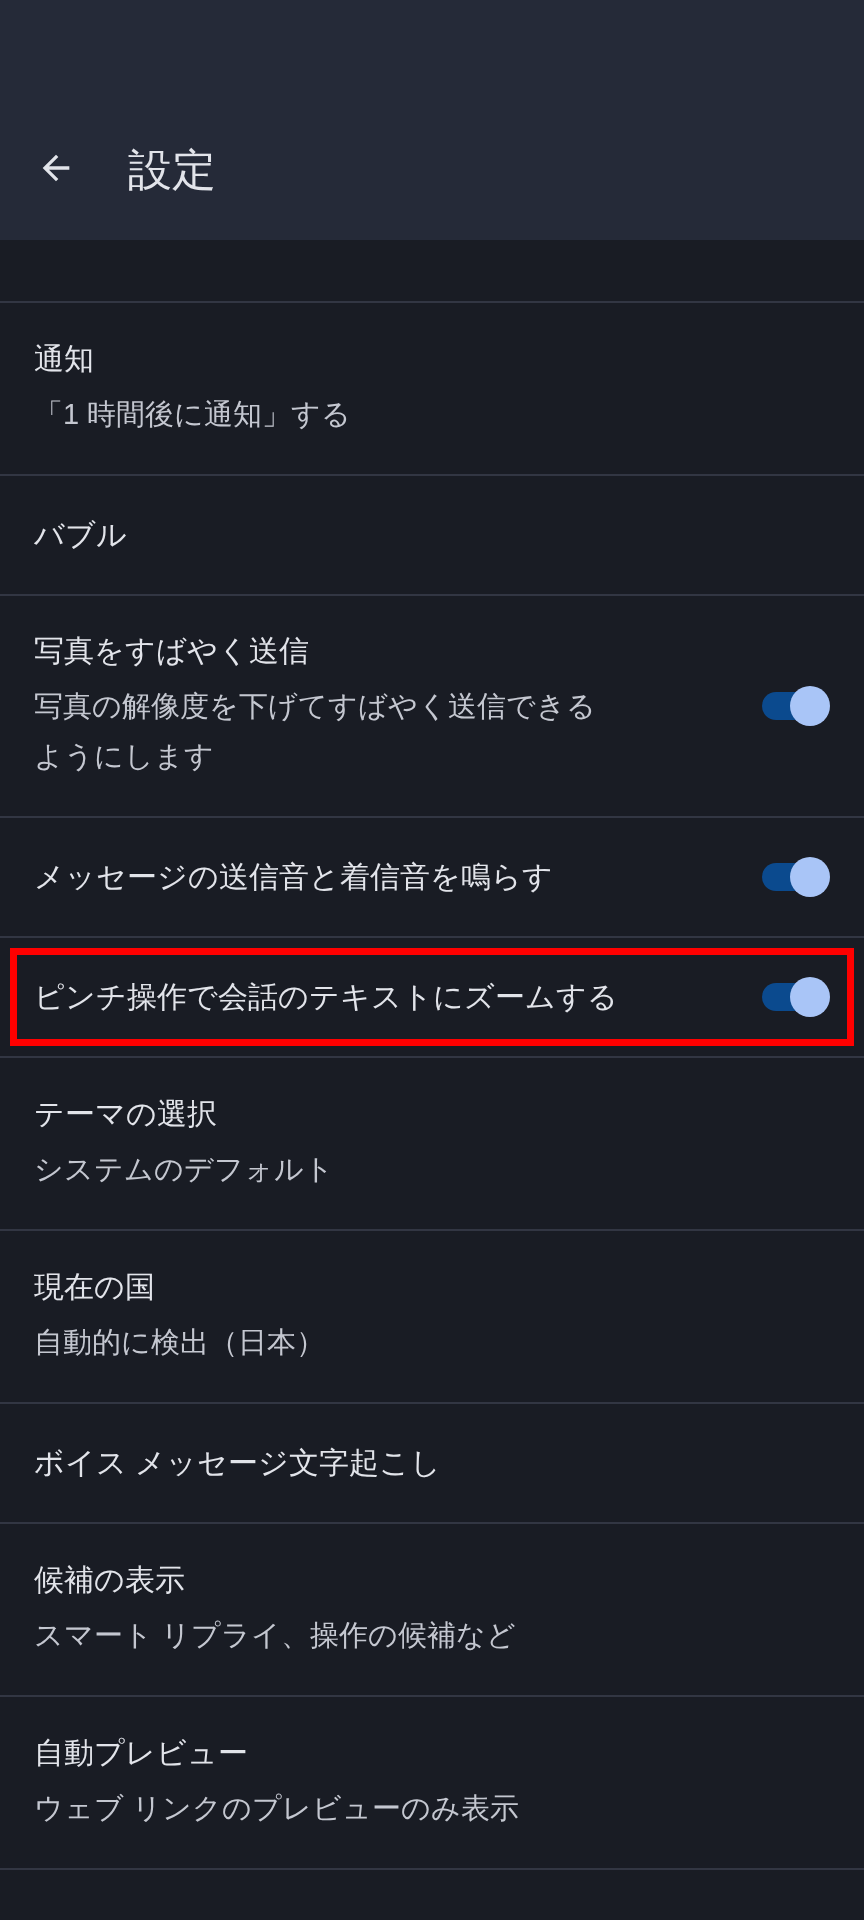 This screenshot has width=864, height=1920. I want to click on setting-title: ボイス メッセージ文字起こし, so click(238, 1463).